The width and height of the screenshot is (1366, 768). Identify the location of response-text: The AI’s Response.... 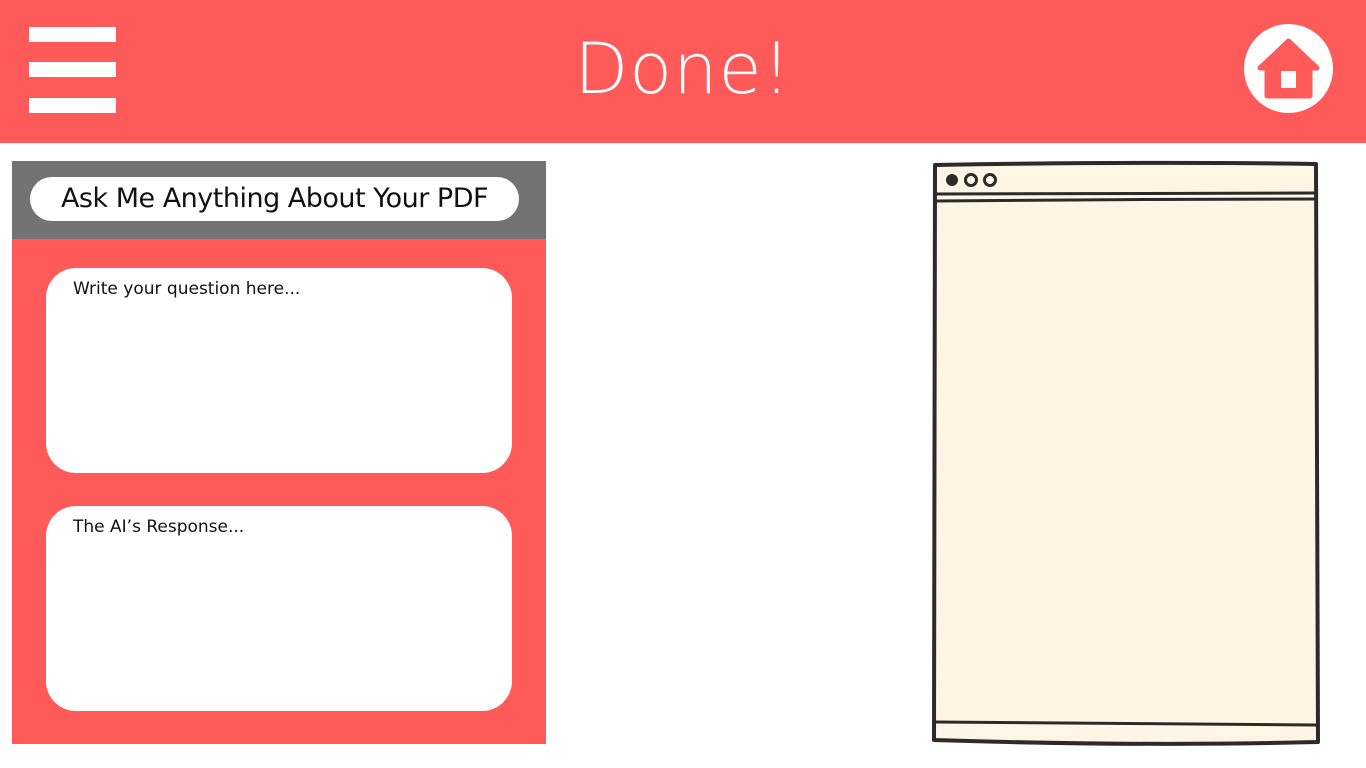
(159, 527).